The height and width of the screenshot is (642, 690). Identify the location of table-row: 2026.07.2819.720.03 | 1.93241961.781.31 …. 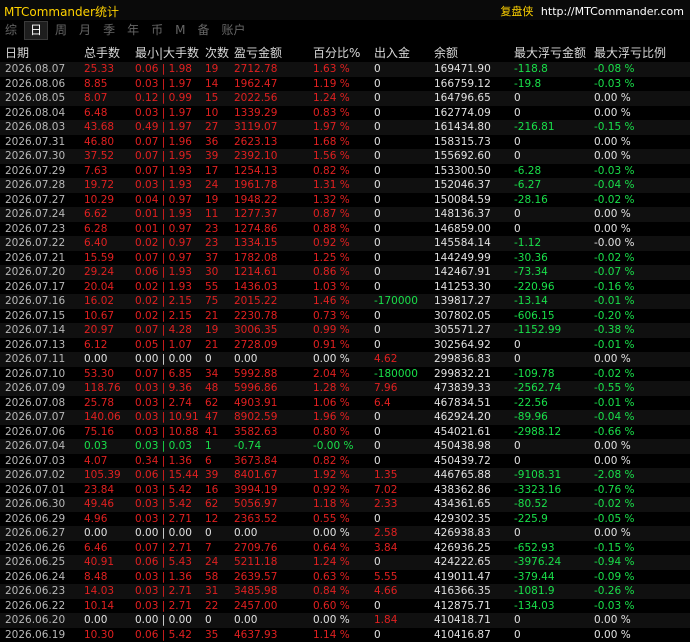
(345, 185).